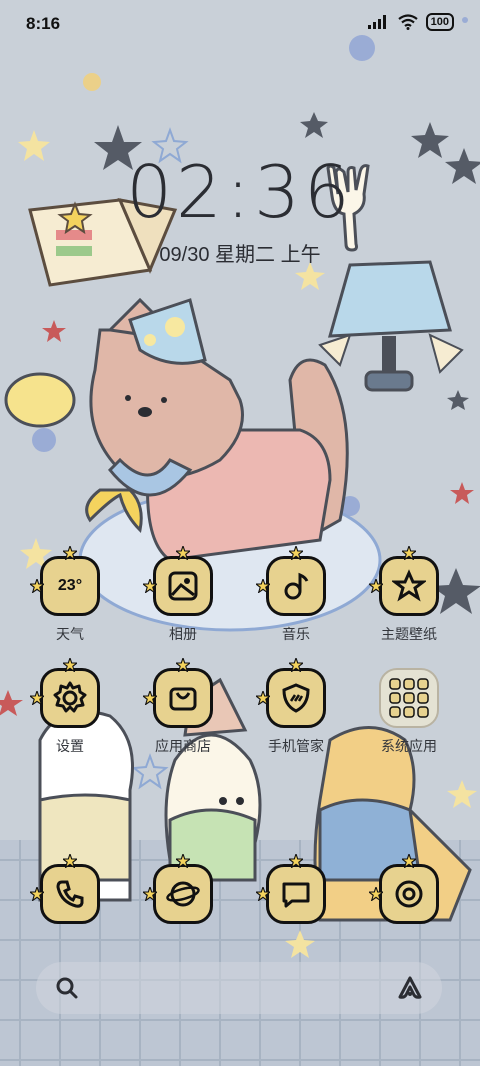 This screenshot has height=1066, width=480. I want to click on status-icons: 100, so click(410, 22).